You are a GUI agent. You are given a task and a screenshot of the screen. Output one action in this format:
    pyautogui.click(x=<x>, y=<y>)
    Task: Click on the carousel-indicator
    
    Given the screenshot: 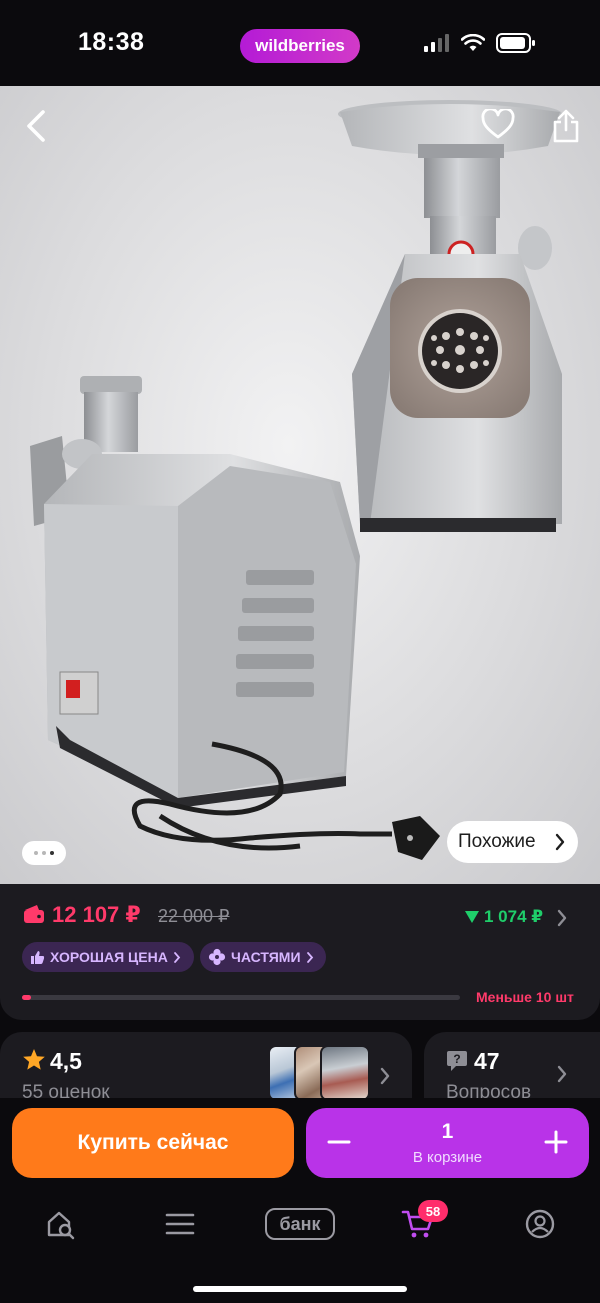 What is the action you would take?
    pyautogui.click(x=44, y=853)
    